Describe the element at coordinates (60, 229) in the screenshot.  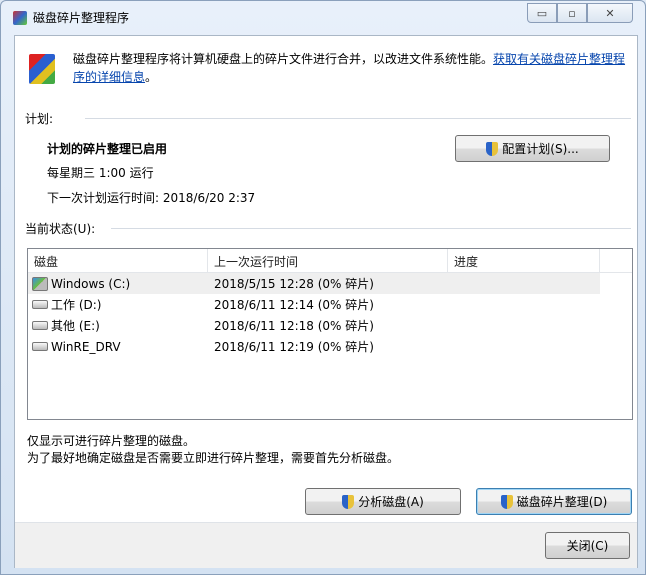
I see `current-status-heading: 当前状态(U):` at that location.